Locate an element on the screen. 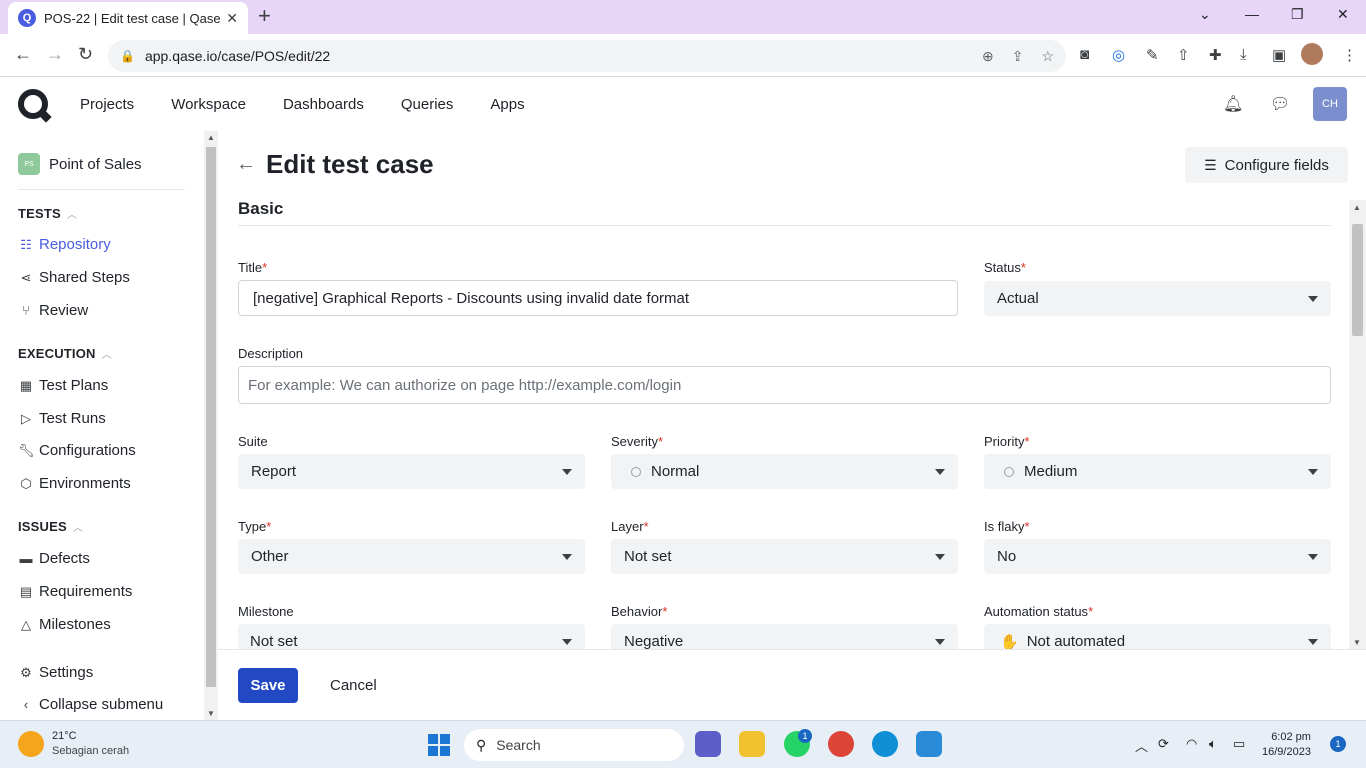 The height and width of the screenshot is (768, 1366). camera-extension-icon: ◙ is located at coordinates (1084, 54).